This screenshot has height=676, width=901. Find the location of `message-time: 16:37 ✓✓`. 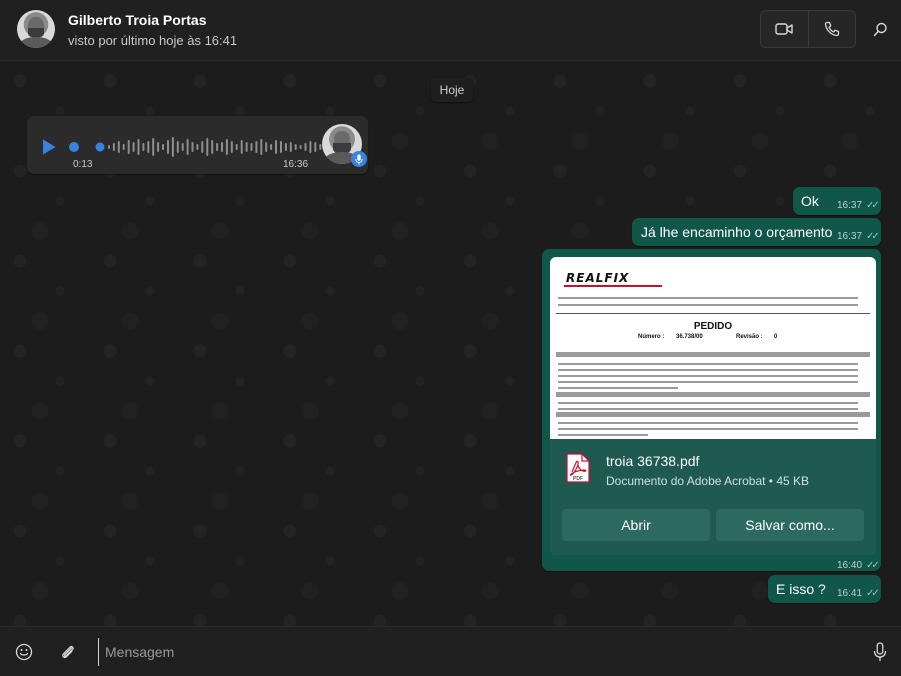

message-time: 16:37 ✓✓ is located at coordinates (858, 205).